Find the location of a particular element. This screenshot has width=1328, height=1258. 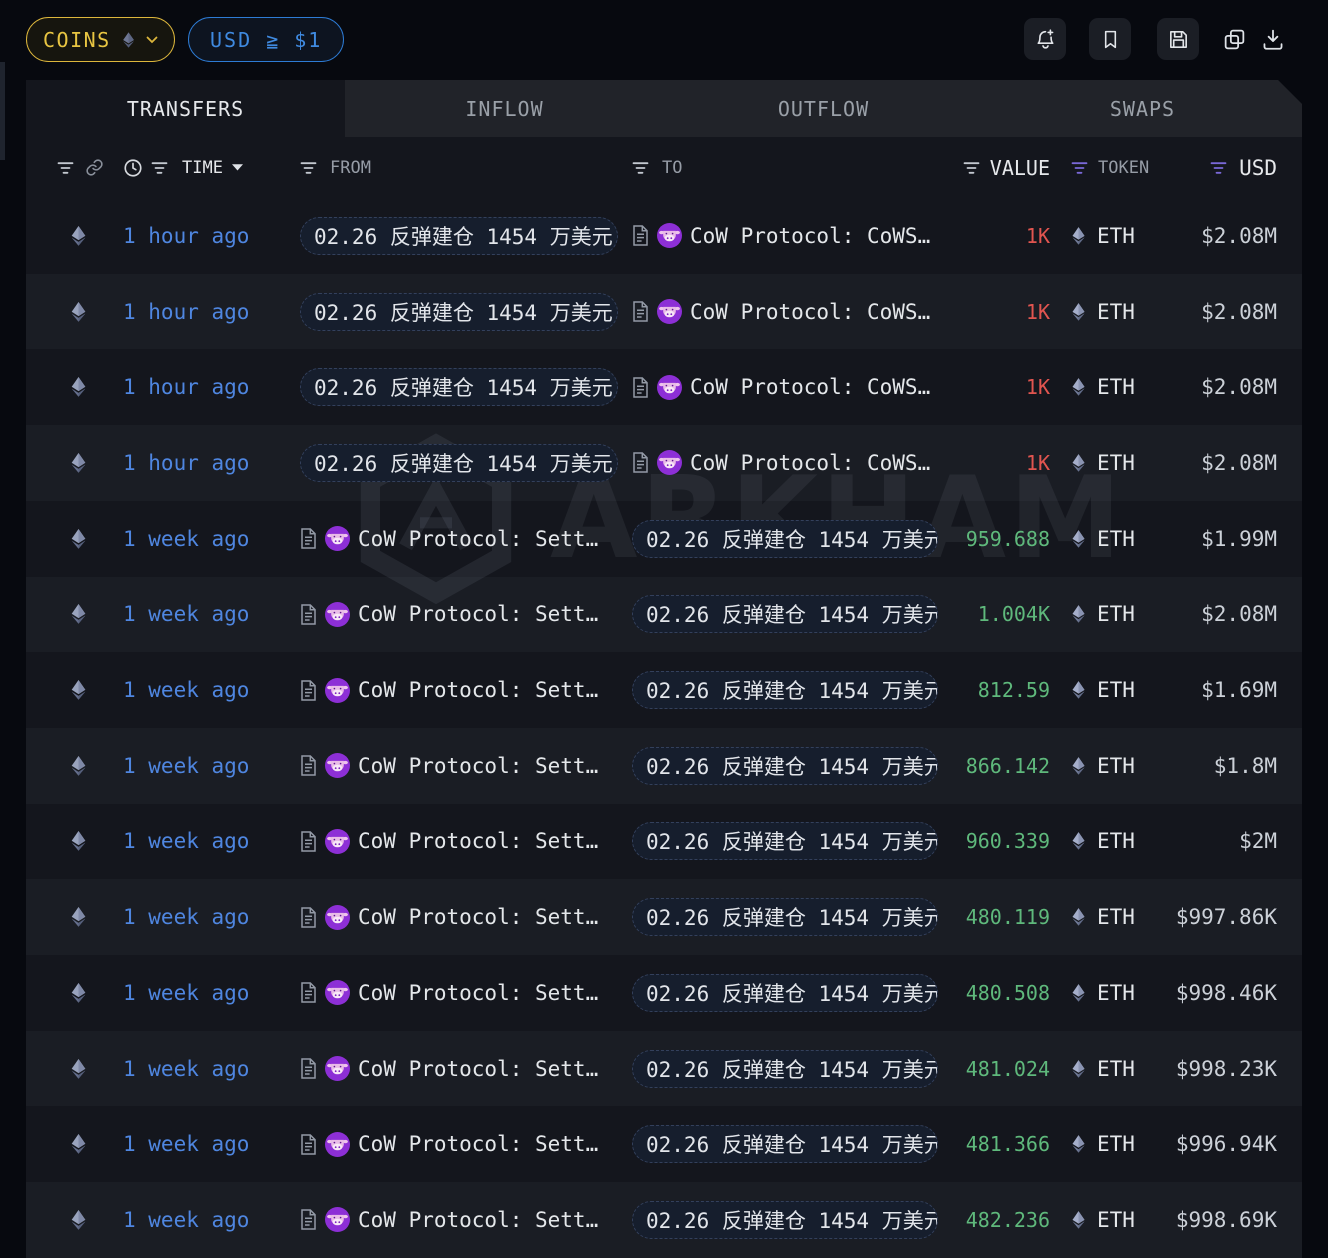

tab-swaps: SWAPS is located at coordinates (1142, 108).